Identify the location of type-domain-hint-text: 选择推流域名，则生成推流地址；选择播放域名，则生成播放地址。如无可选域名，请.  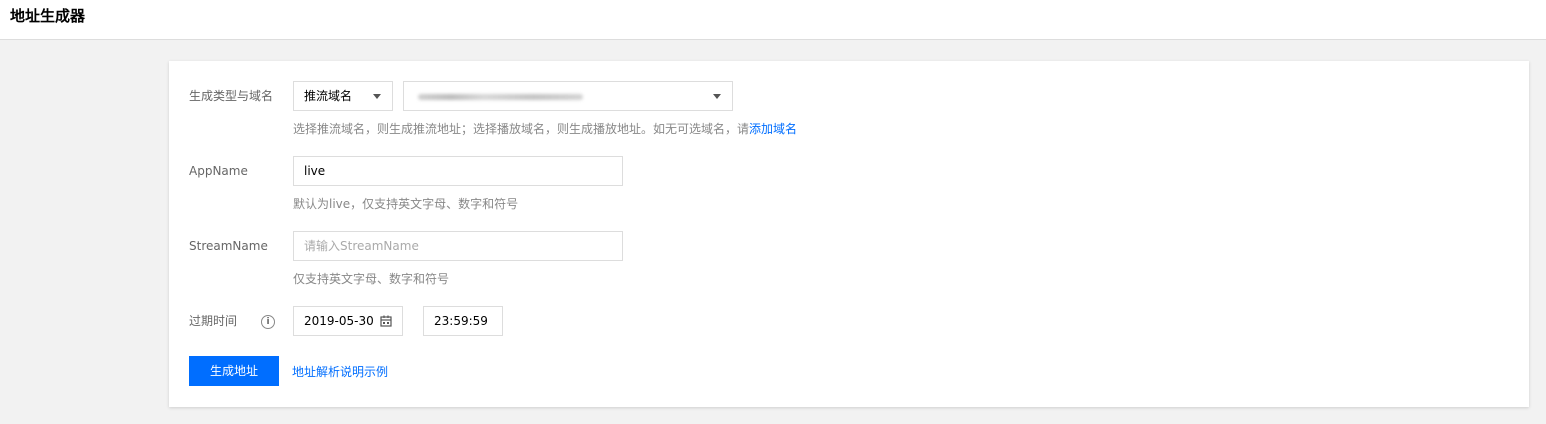
(521, 129).